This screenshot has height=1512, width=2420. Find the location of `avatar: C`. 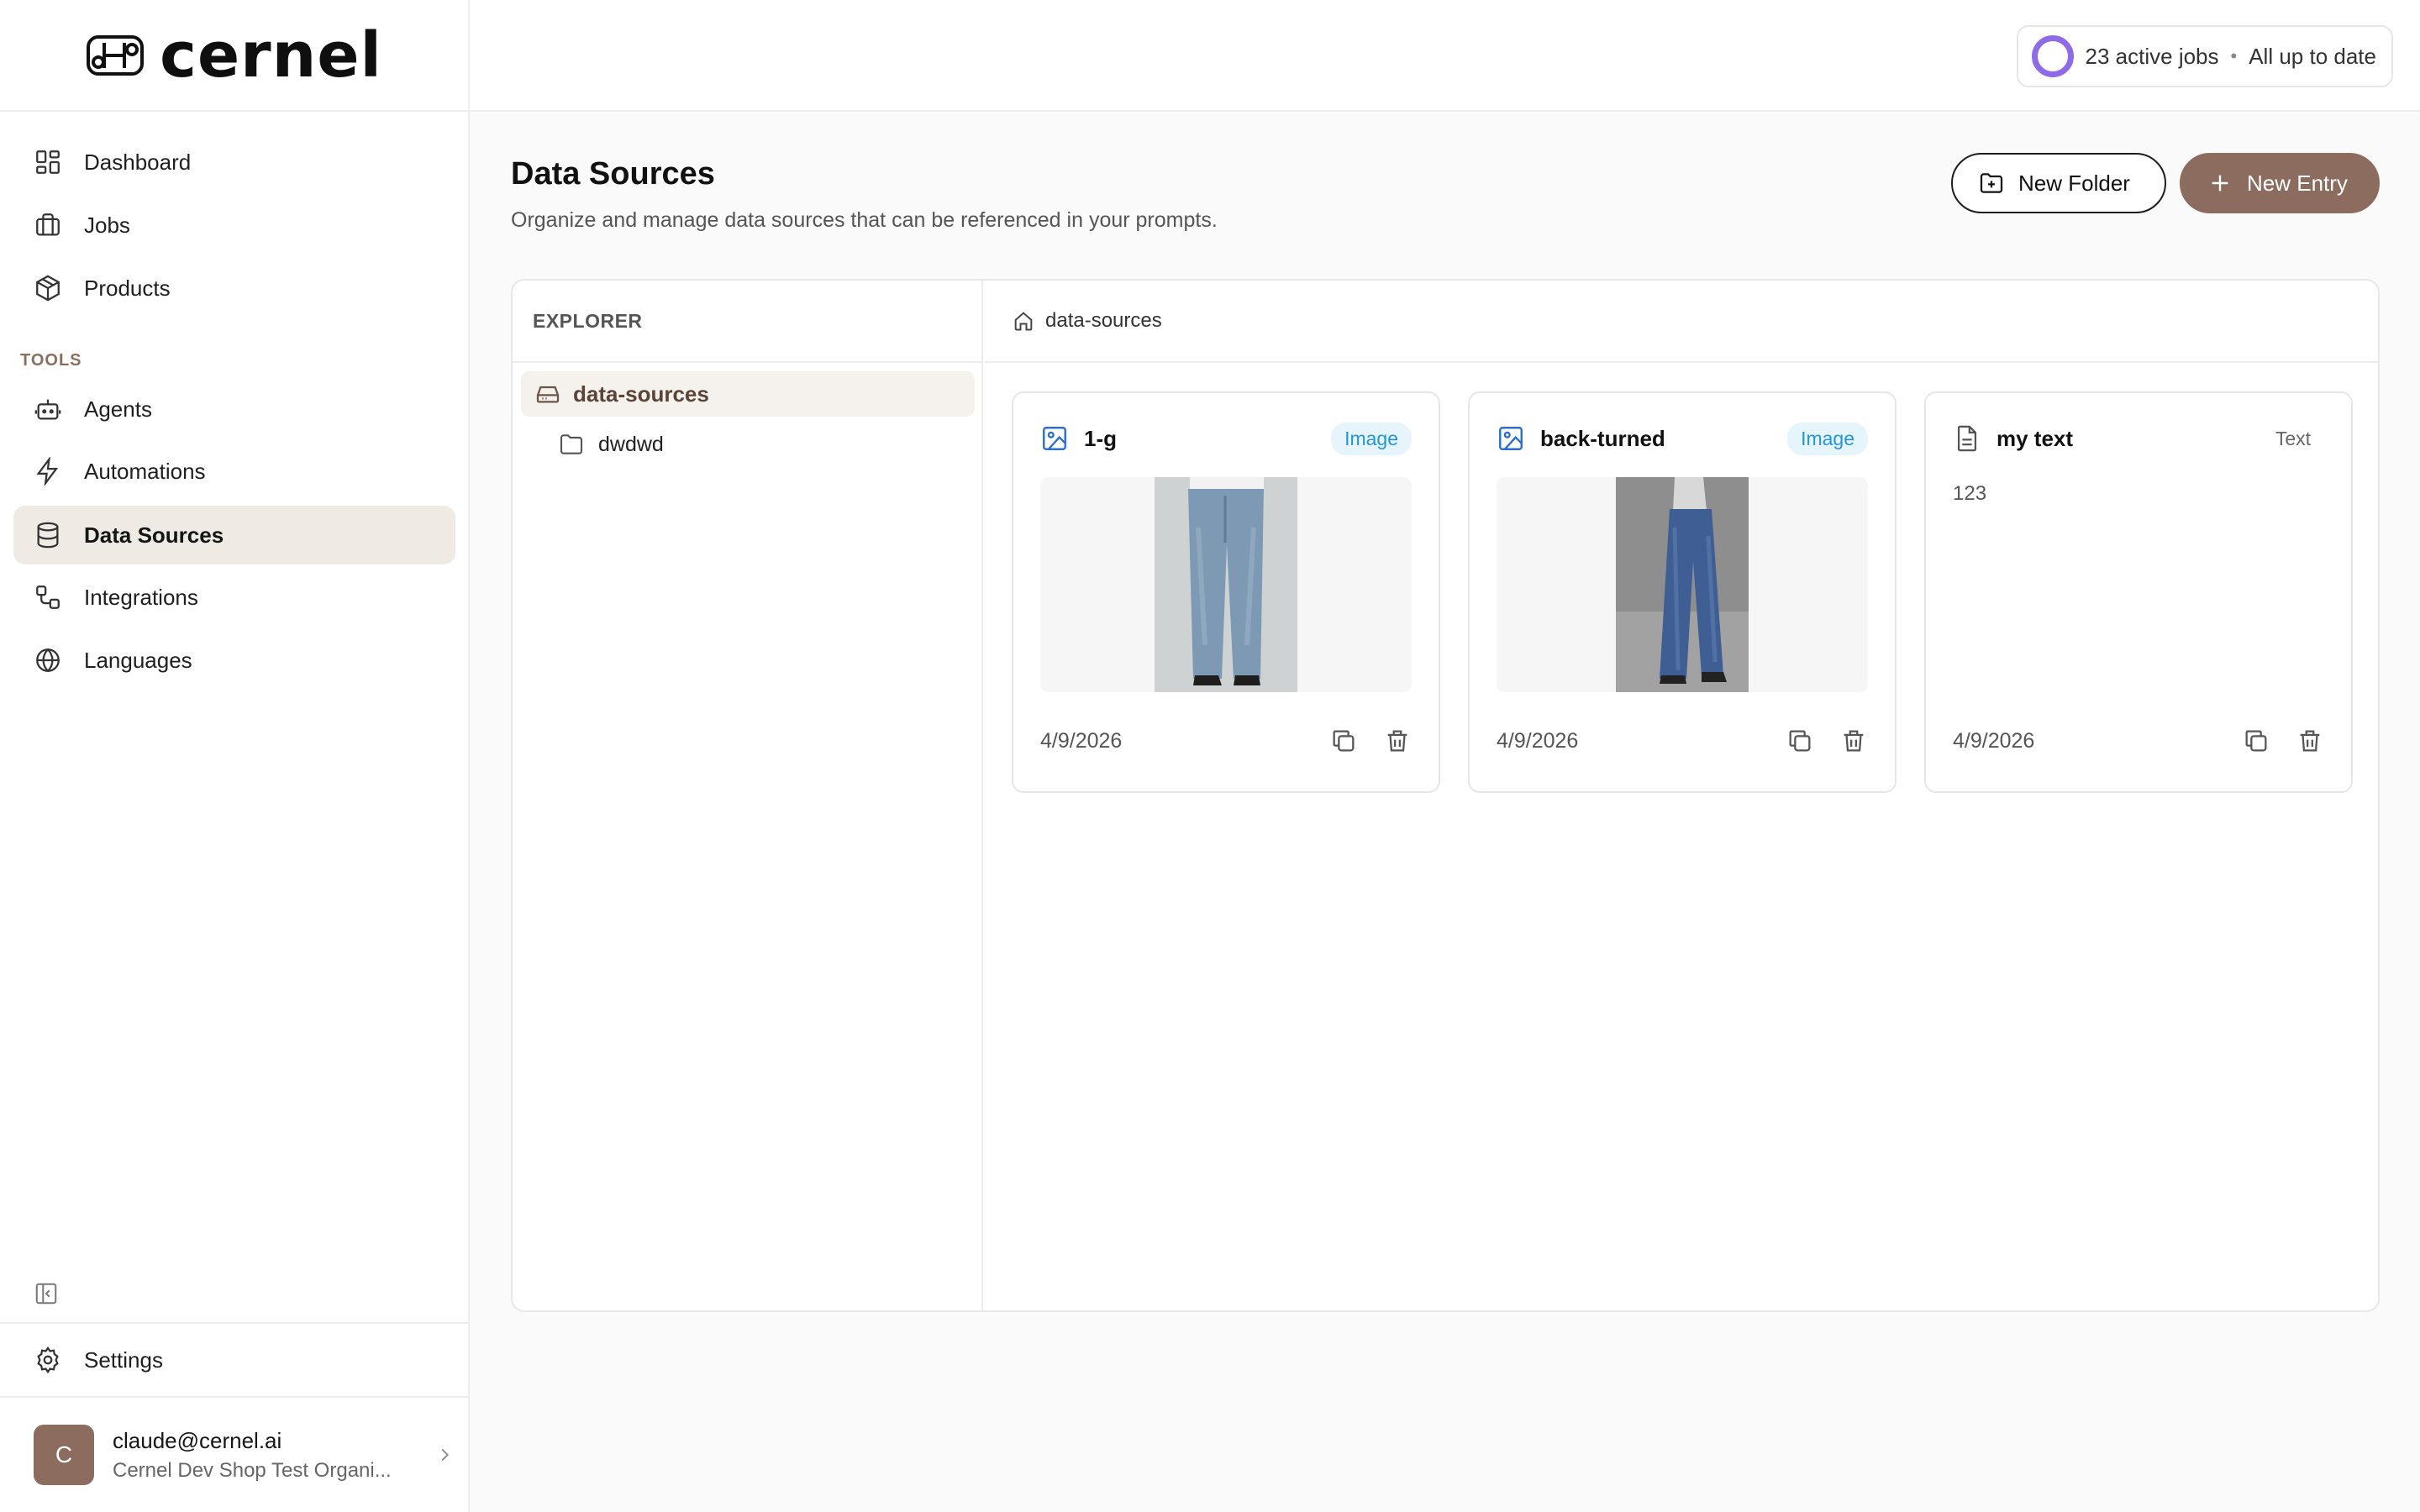

avatar: C is located at coordinates (64, 1455).